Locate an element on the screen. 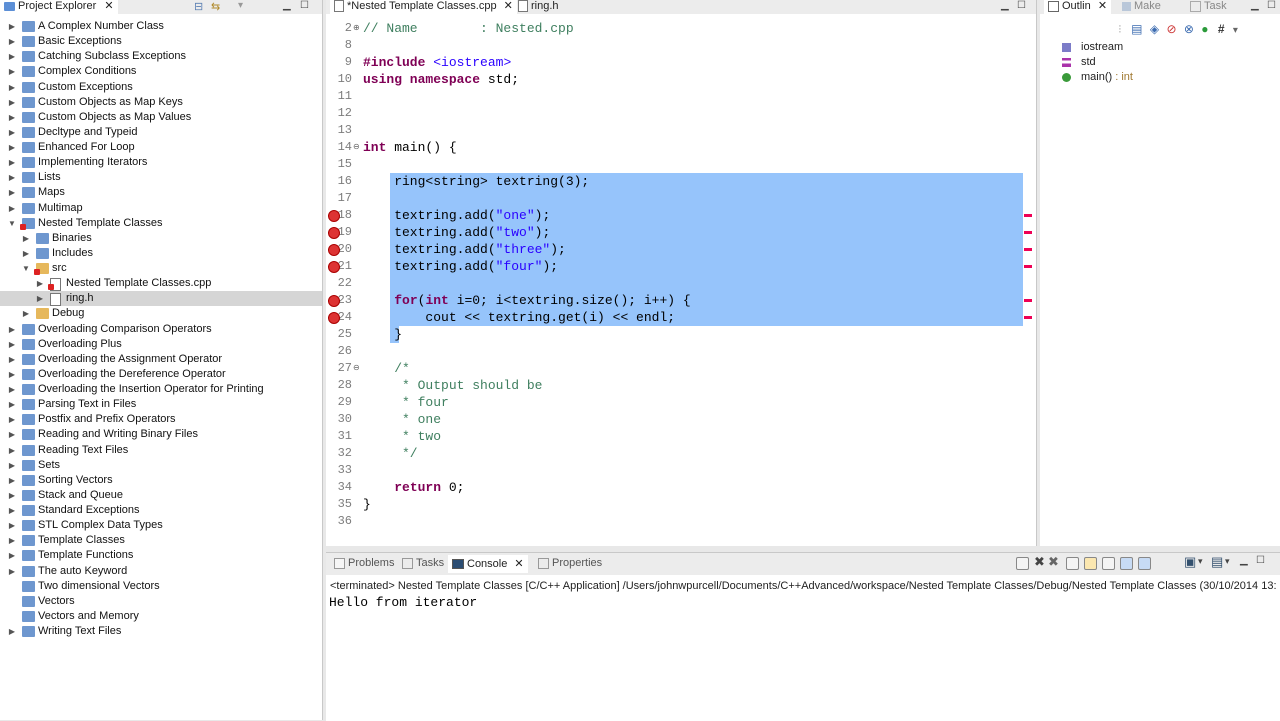 Image resolution: width=1280 pixels, height=721 pixels. tree-item: ▶ Lists is located at coordinates (161, 177).